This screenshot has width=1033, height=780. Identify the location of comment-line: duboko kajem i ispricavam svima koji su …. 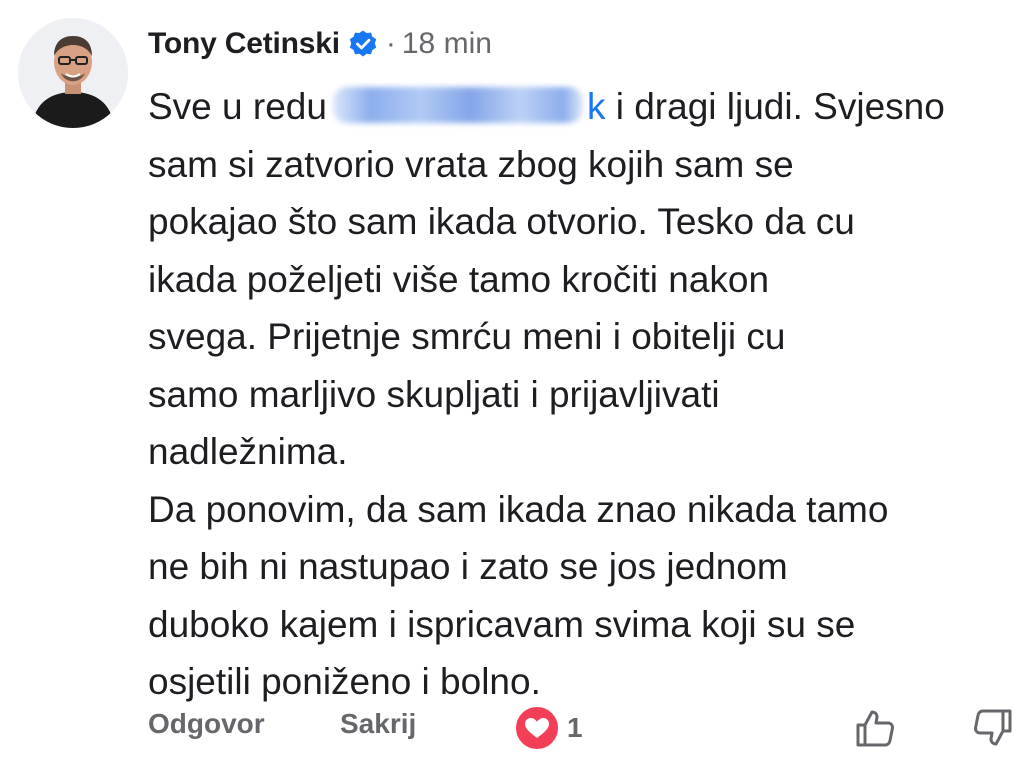
(502, 624).